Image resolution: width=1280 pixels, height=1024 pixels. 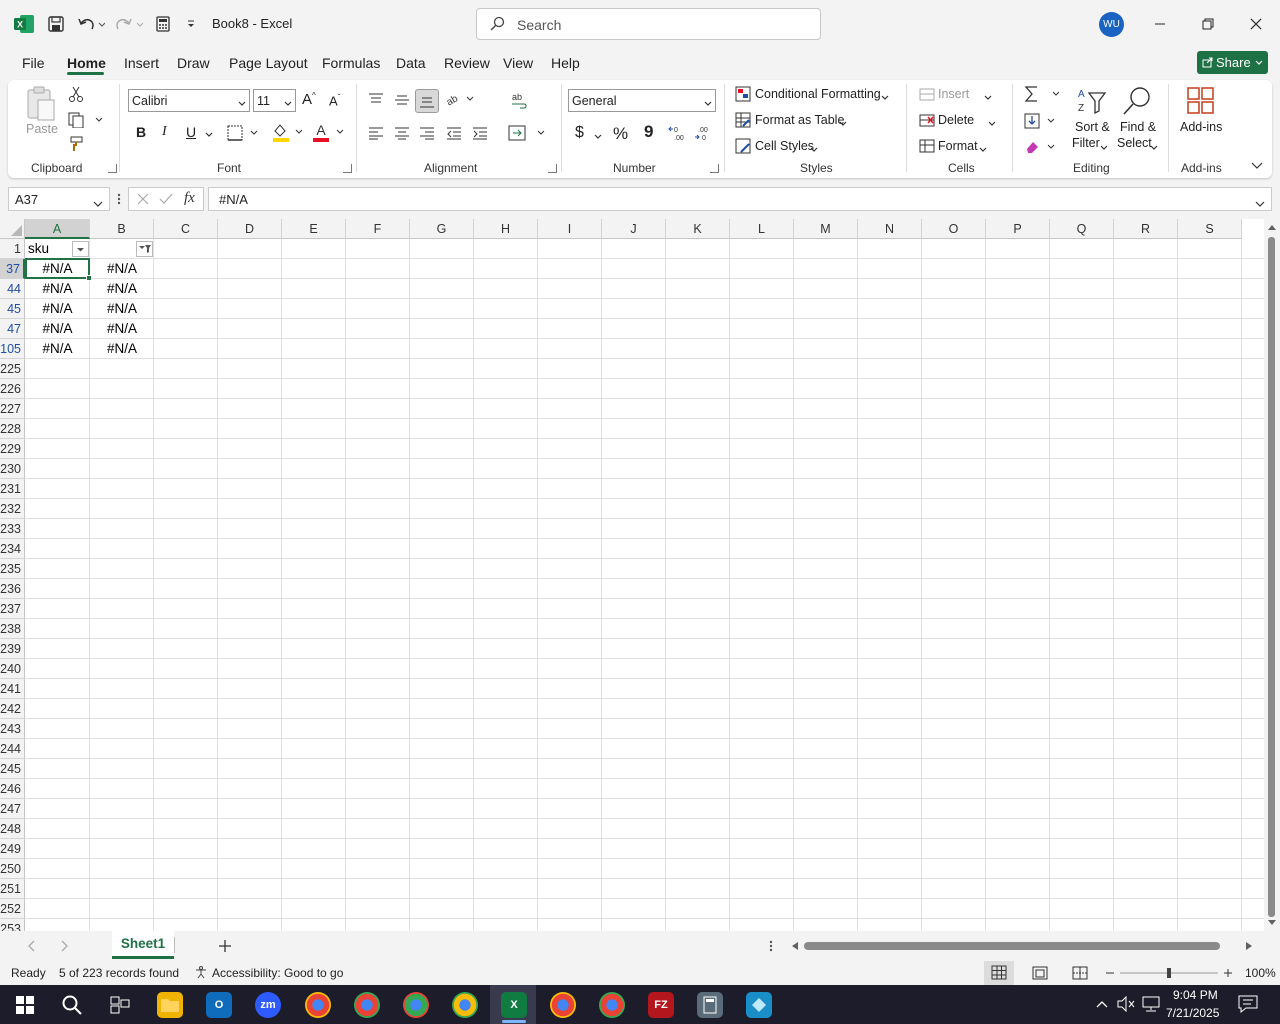 I want to click on find-select-label-1: Find &, so click(x=1138, y=127).